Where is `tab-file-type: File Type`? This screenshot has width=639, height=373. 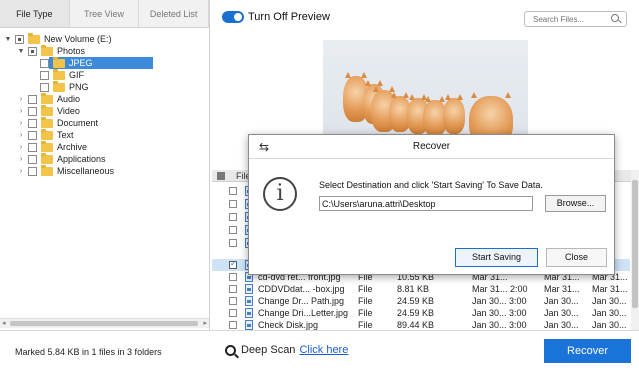
tab-file-type: File Type is located at coordinates (35, 13).